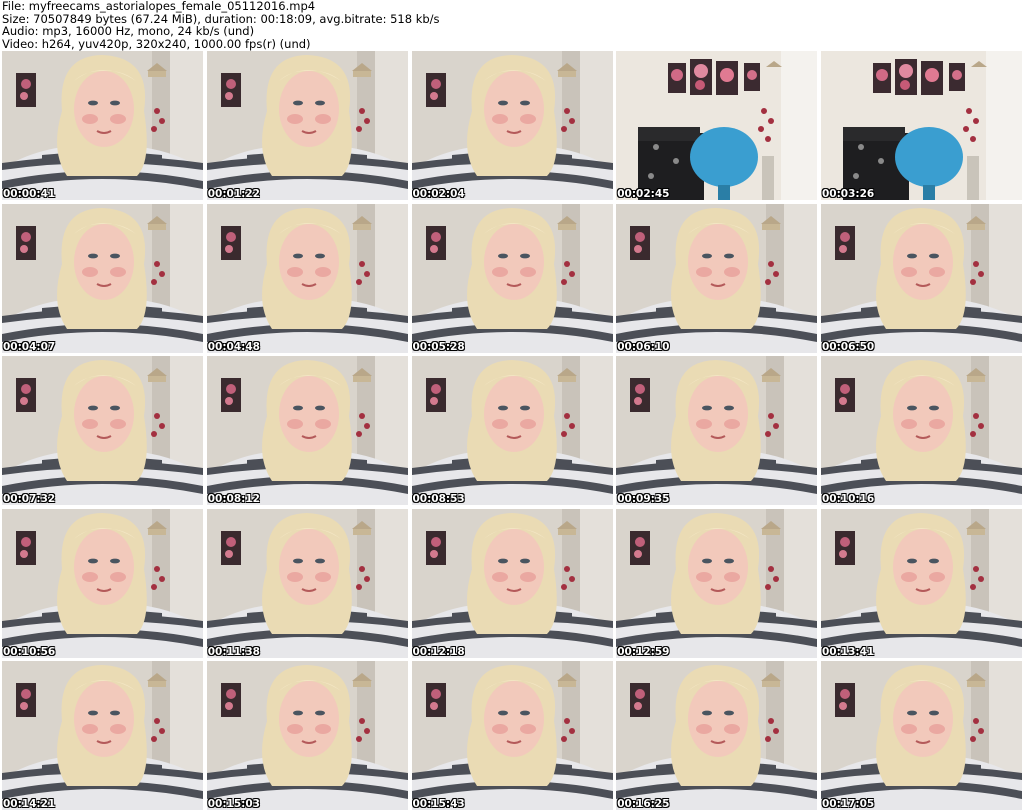  Describe the element at coordinates (512, 583) in the screenshot. I see `video-thumbnail: 00:12:18` at that location.